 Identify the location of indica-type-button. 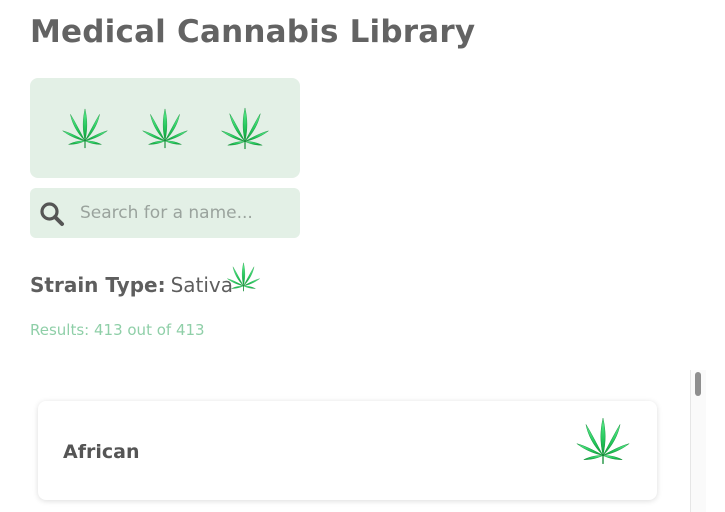
(245, 128).